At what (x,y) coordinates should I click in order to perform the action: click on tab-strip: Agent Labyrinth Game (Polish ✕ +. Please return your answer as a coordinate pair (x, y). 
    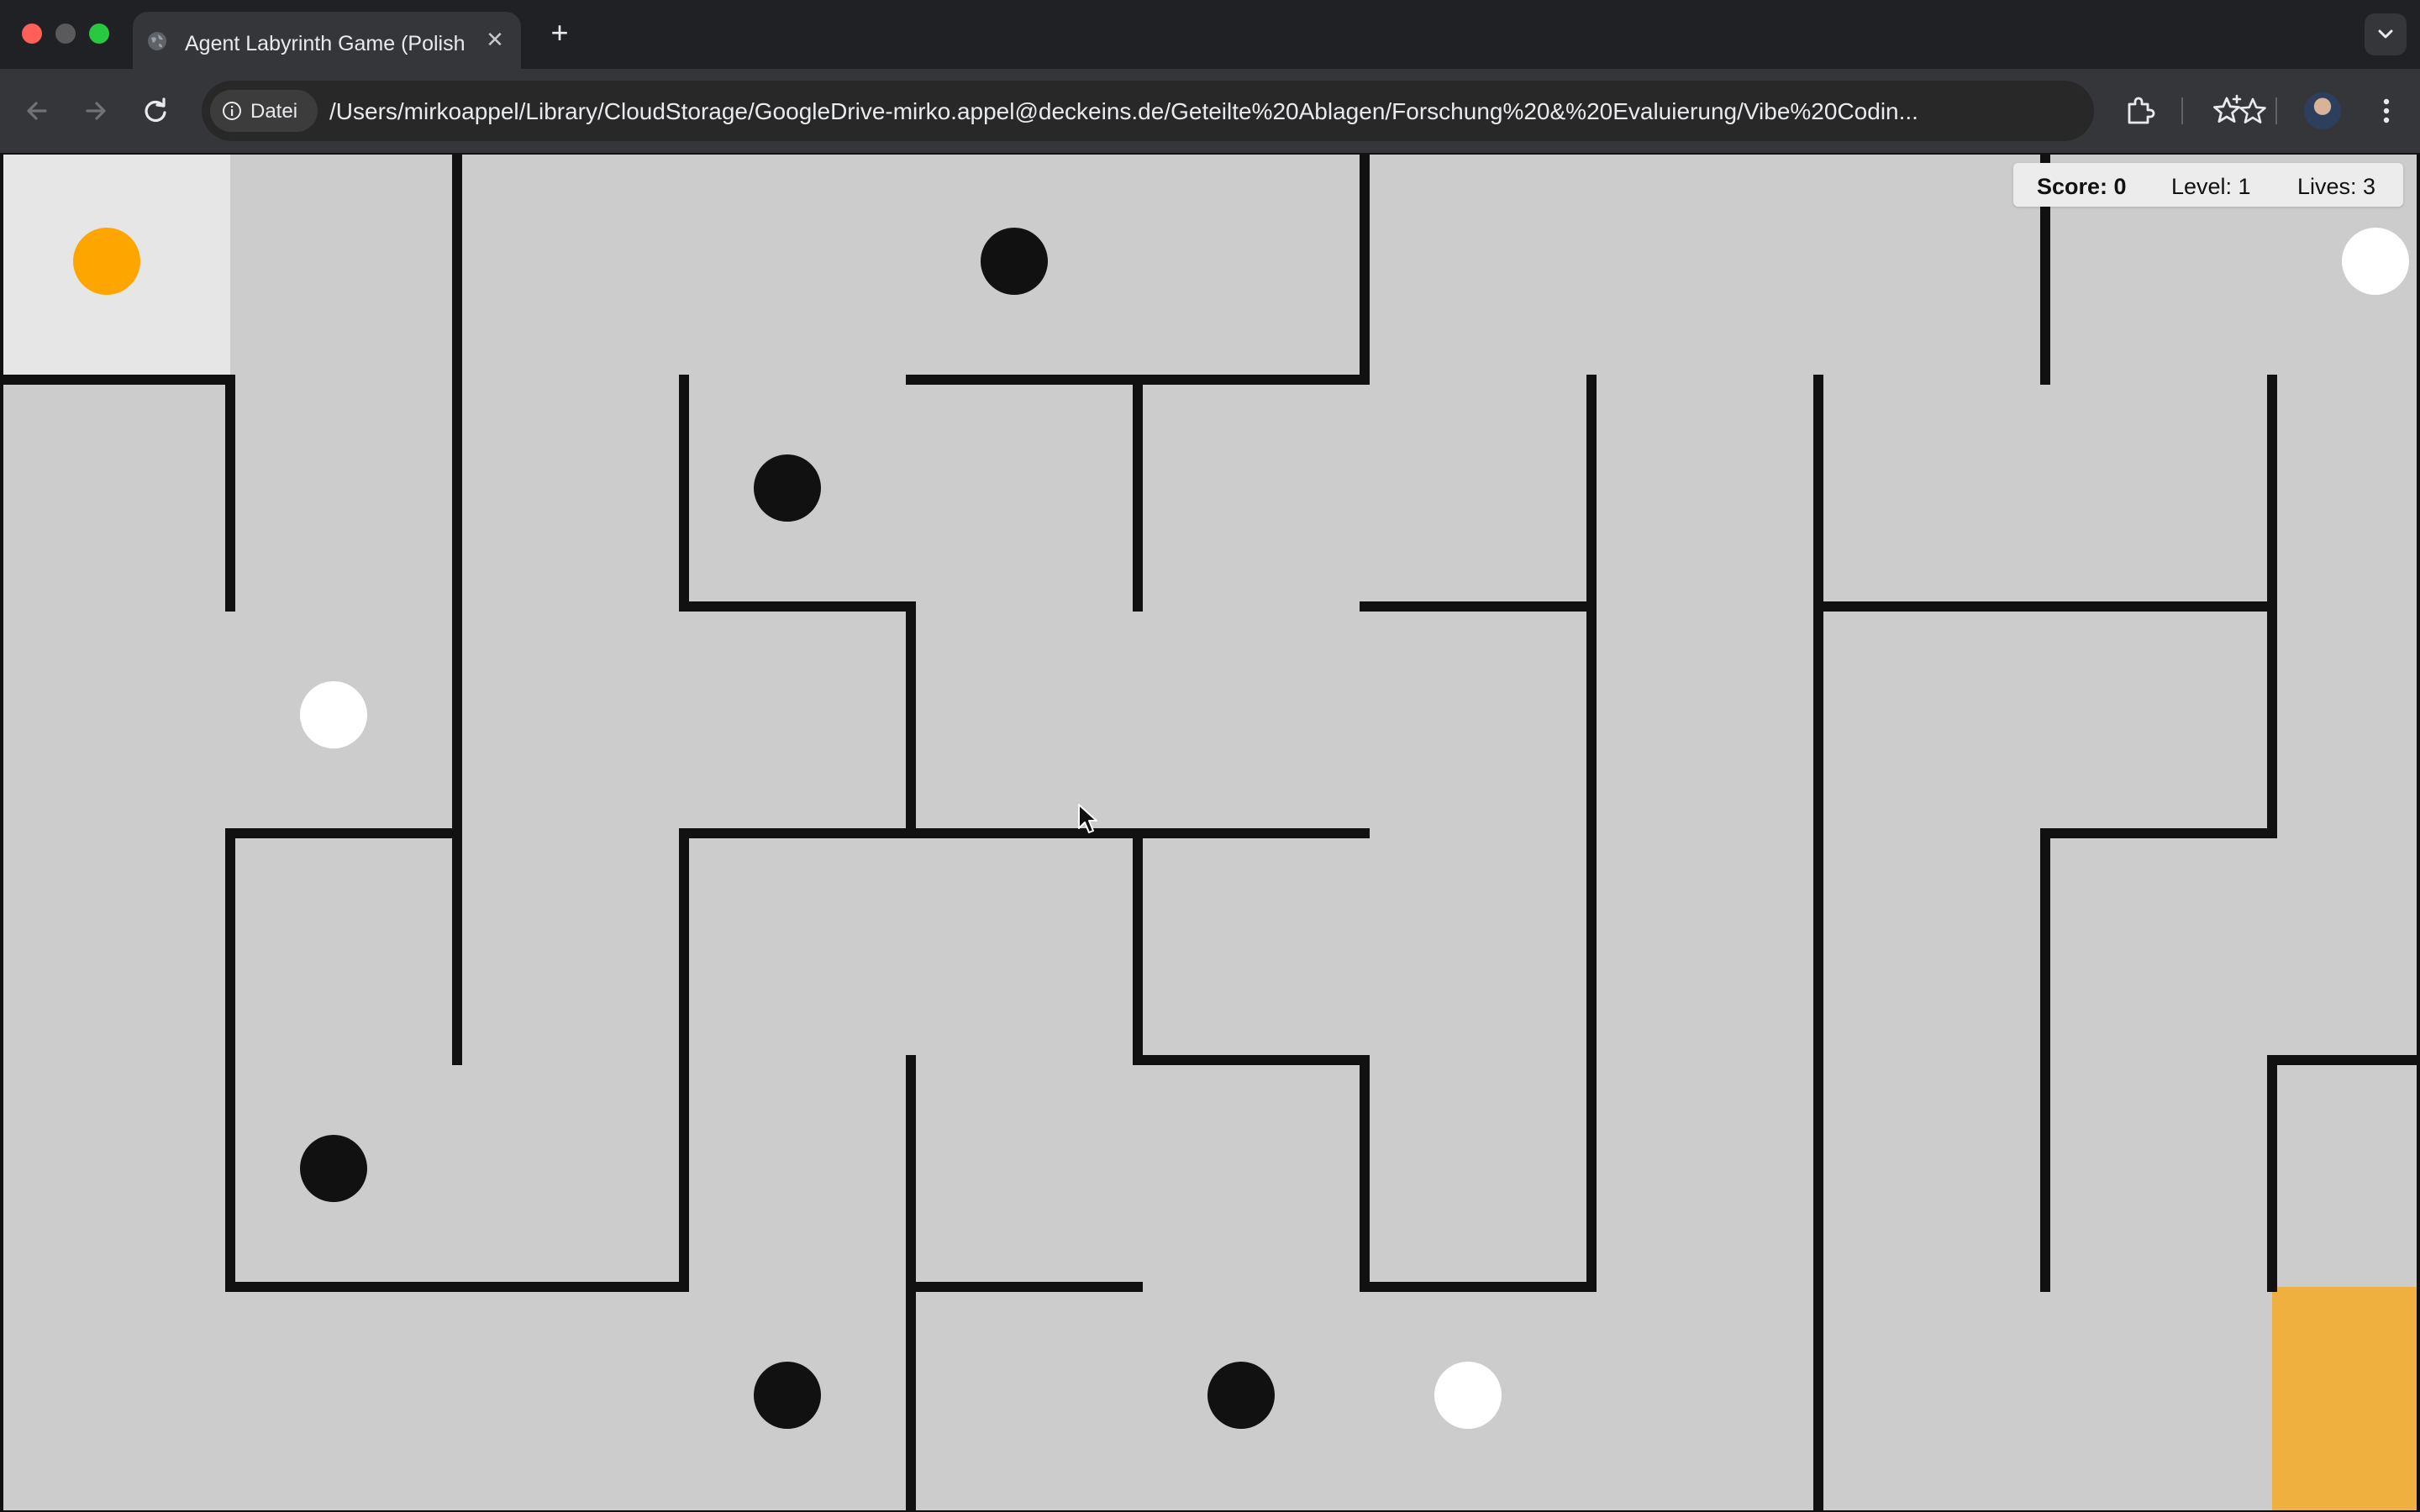
    Looking at the image, I should click on (1210, 34).